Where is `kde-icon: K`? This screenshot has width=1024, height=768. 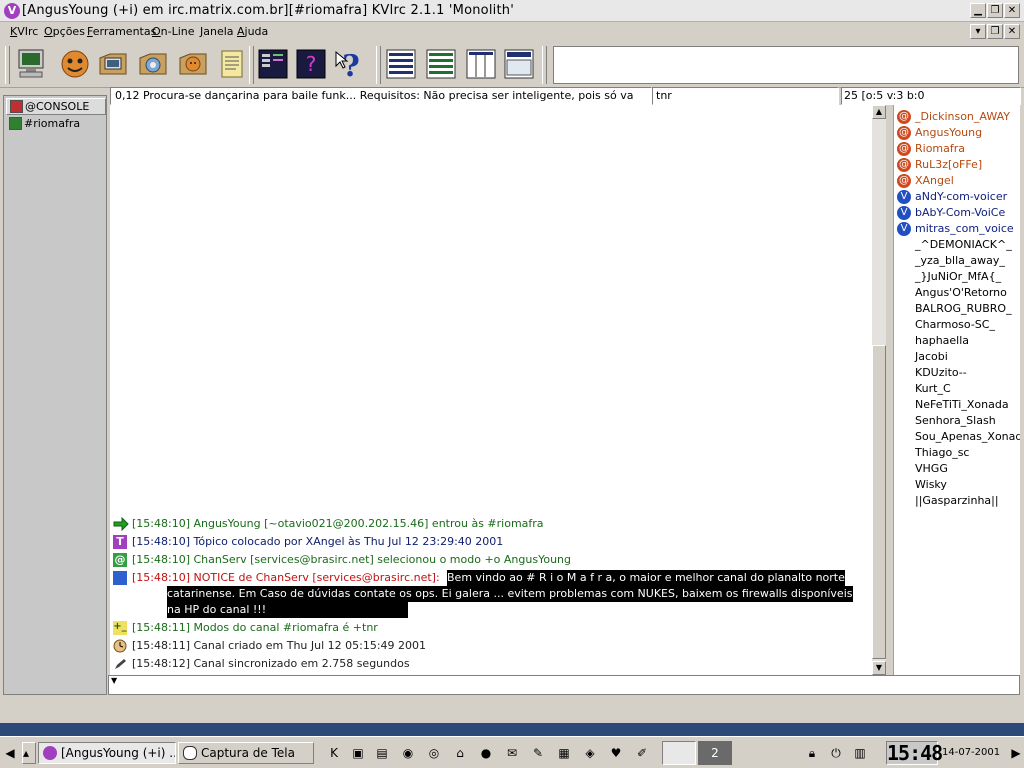
kde-icon: K is located at coordinates (334, 753).